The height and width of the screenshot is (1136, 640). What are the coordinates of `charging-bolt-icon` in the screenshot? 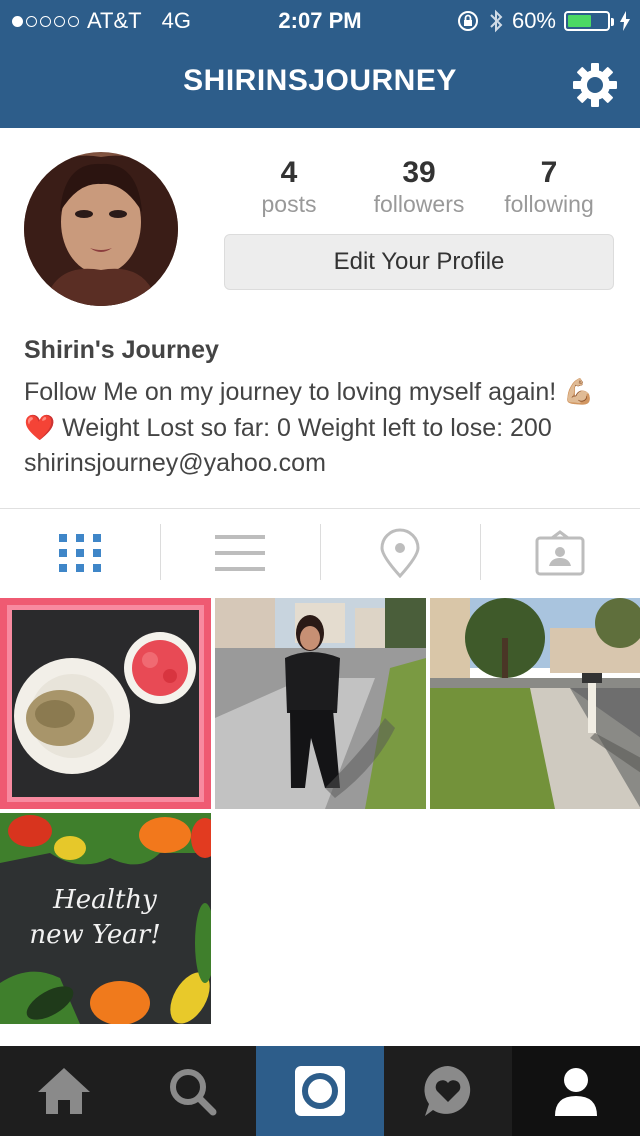 It's located at (625, 21).